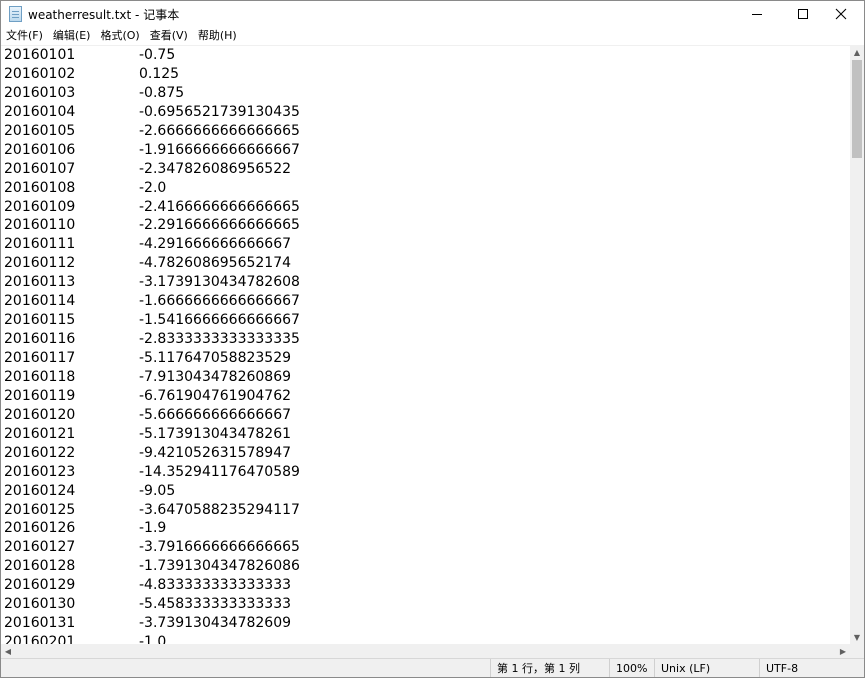 Image resolution: width=865 pixels, height=678 pixels. Describe the element at coordinates (40, 585) in the screenshot. I see `line-date: 20160129` at that location.